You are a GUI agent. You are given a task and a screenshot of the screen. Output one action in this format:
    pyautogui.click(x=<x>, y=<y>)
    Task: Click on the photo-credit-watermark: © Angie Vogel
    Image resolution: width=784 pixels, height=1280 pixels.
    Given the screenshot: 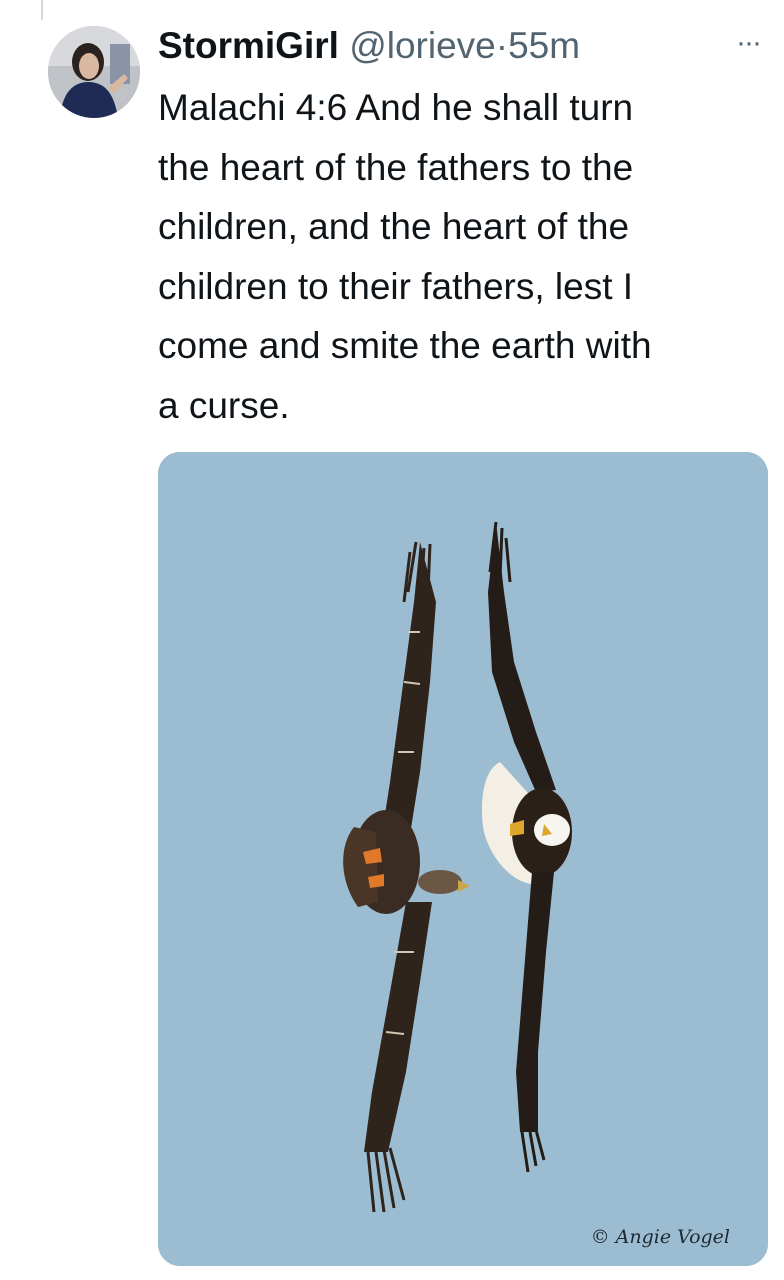 What is the action you would take?
    pyautogui.click(x=660, y=1237)
    